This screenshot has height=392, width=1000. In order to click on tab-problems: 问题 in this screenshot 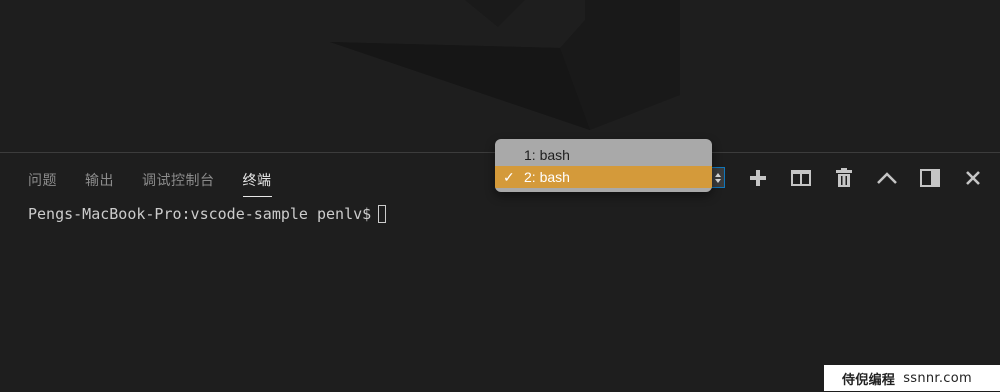, I will do `click(42, 183)`.